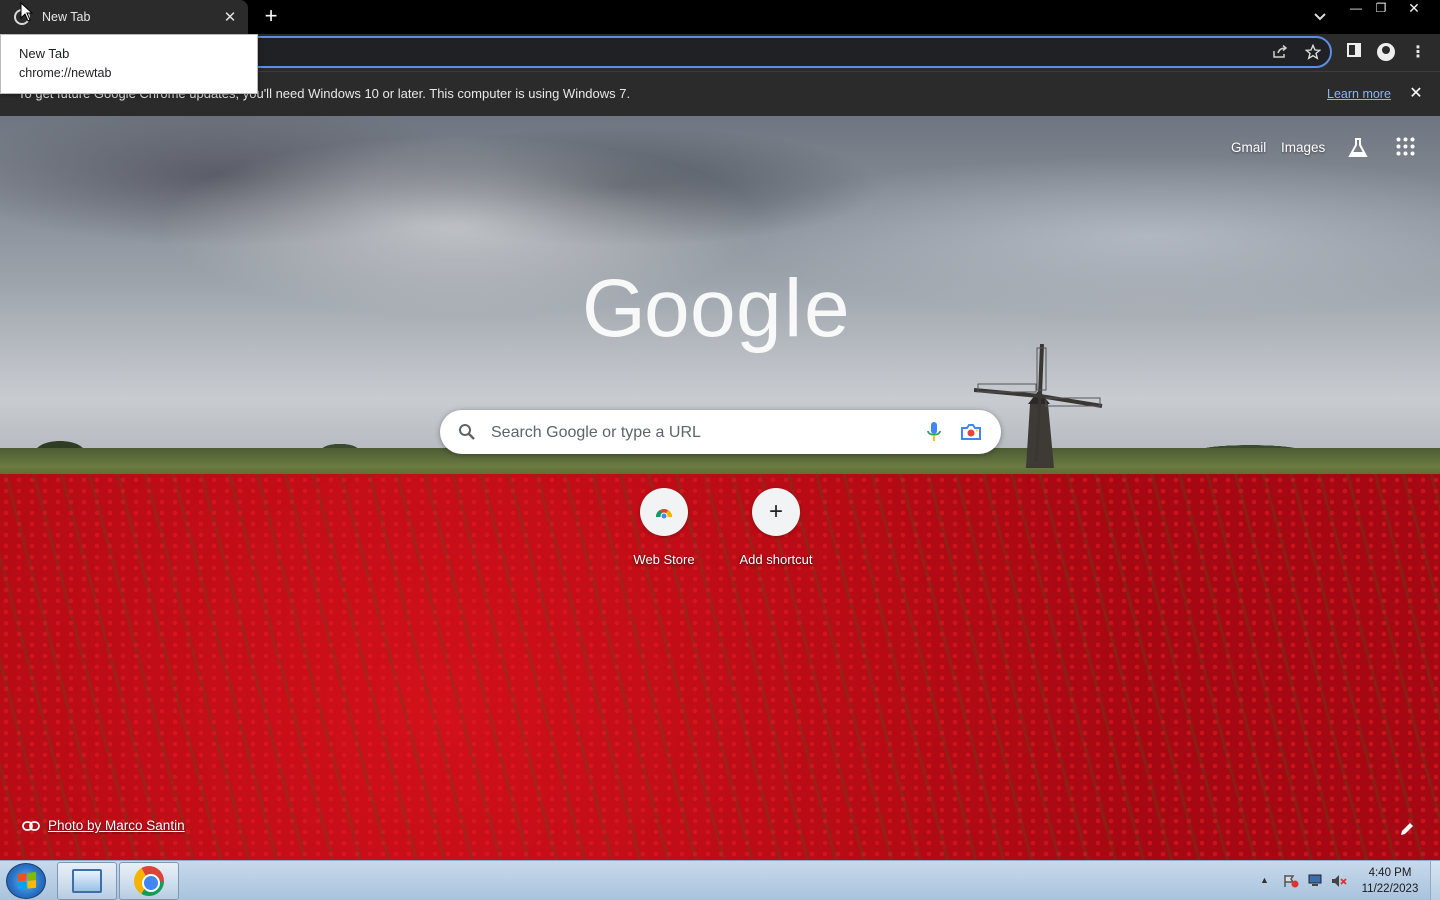 The width and height of the screenshot is (1440, 900). Describe the element at coordinates (720, 880) in the screenshot. I see `windows-taskbar: ▲ 4:40 PM 11/22/2023` at that location.